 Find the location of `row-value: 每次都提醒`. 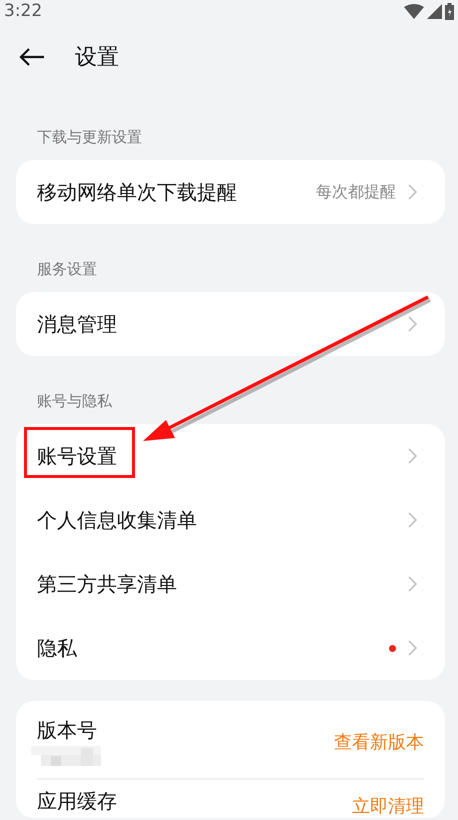

row-value: 每次都提醒 is located at coordinates (356, 192).